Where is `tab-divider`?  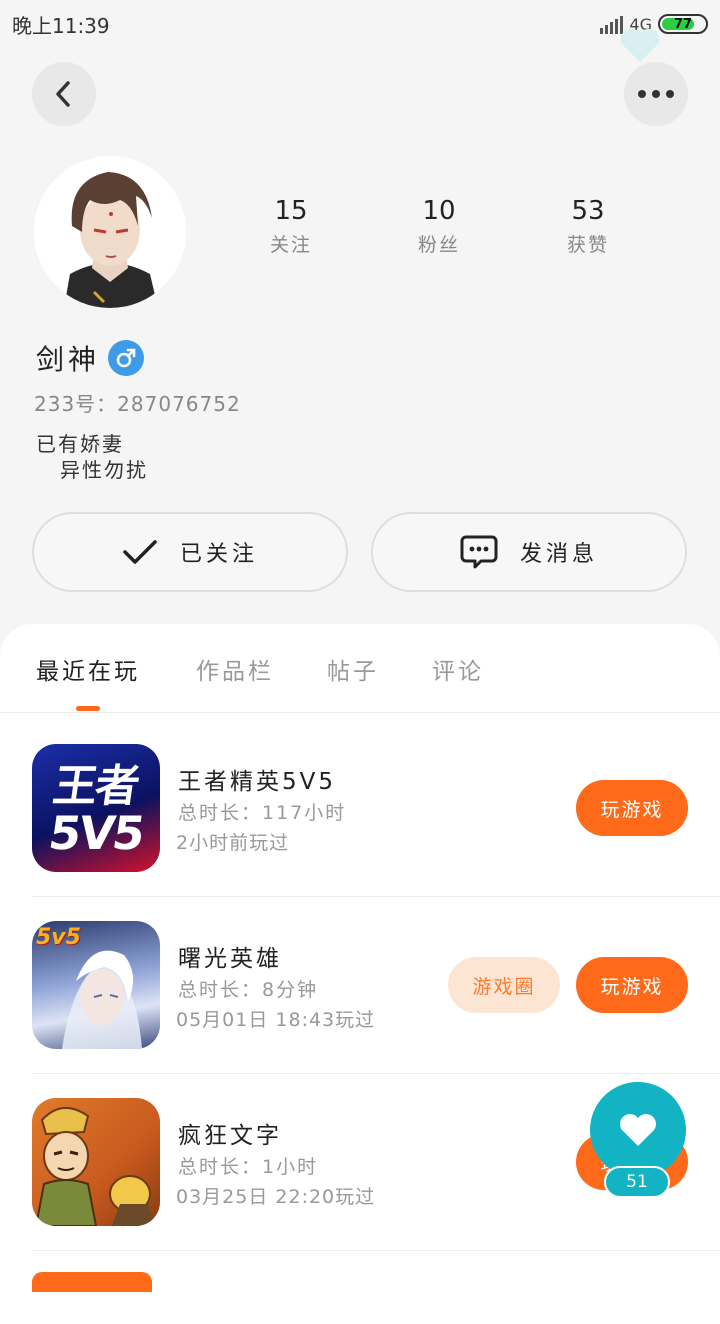
tab-divider is located at coordinates (360, 712).